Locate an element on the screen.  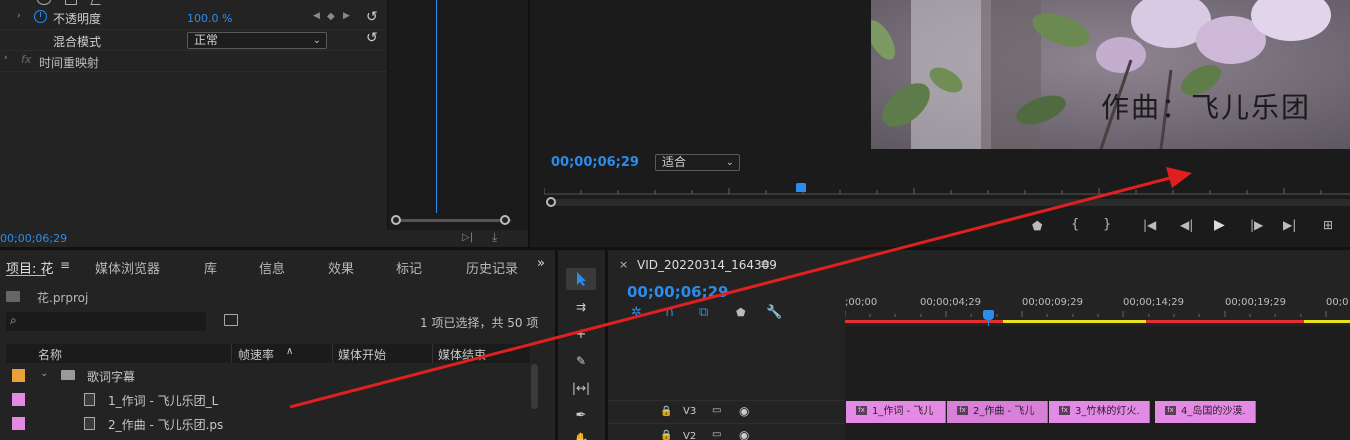
hand-tool: ✋ is located at coordinates (581, 434).